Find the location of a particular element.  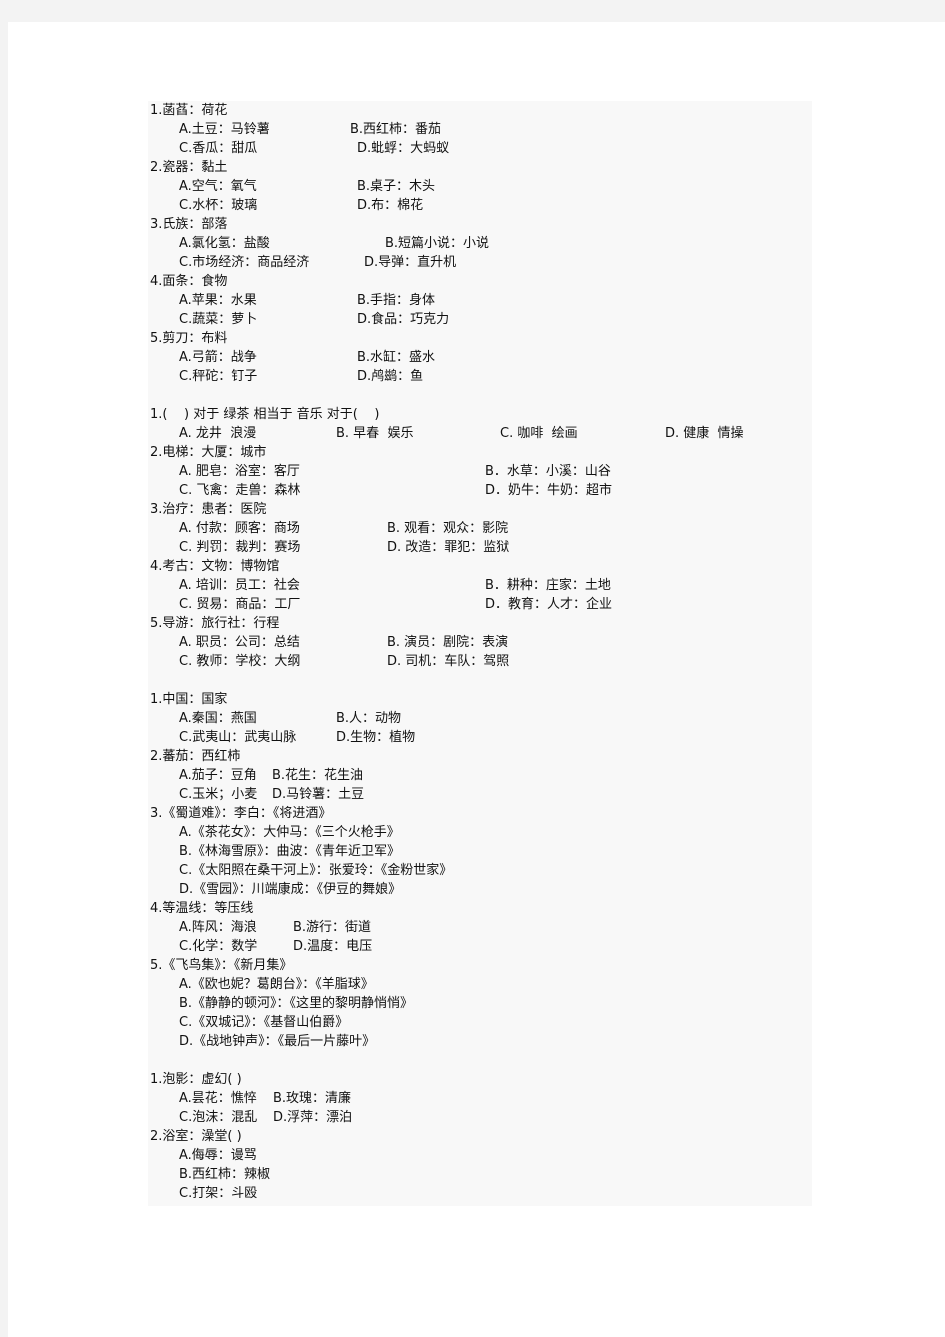

option: B.手指：身体 is located at coordinates (396, 300).